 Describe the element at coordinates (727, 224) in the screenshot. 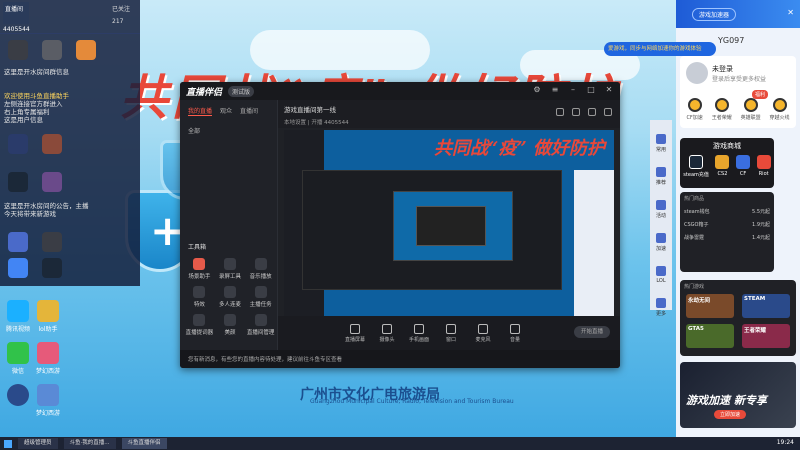

I see `list-item: CSGO箱子 1.9元起` at that location.